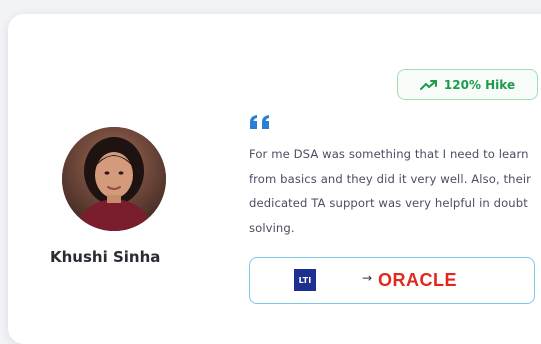 This screenshot has height=344, width=541. I want to click on from-company-logo: LTI, so click(305, 280).